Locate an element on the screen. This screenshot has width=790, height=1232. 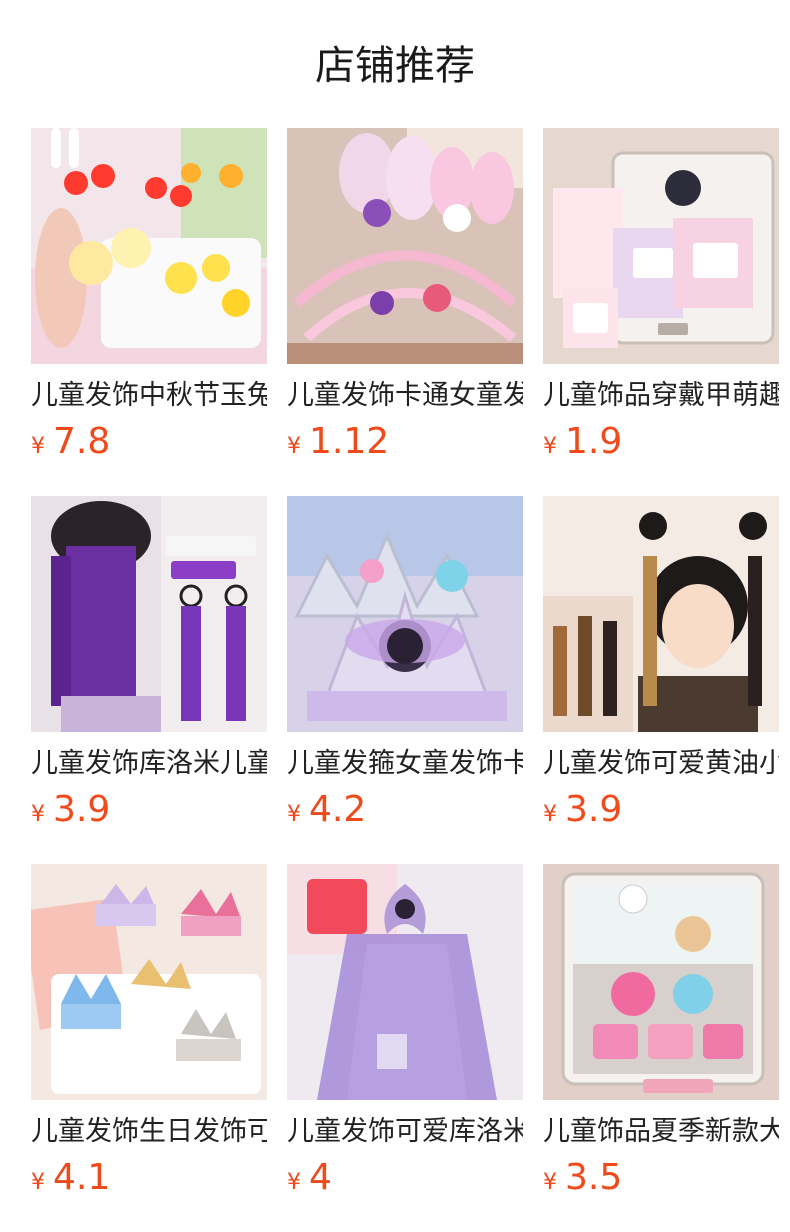
product-price: ¥4.2 is located at coordinates (405, 813).